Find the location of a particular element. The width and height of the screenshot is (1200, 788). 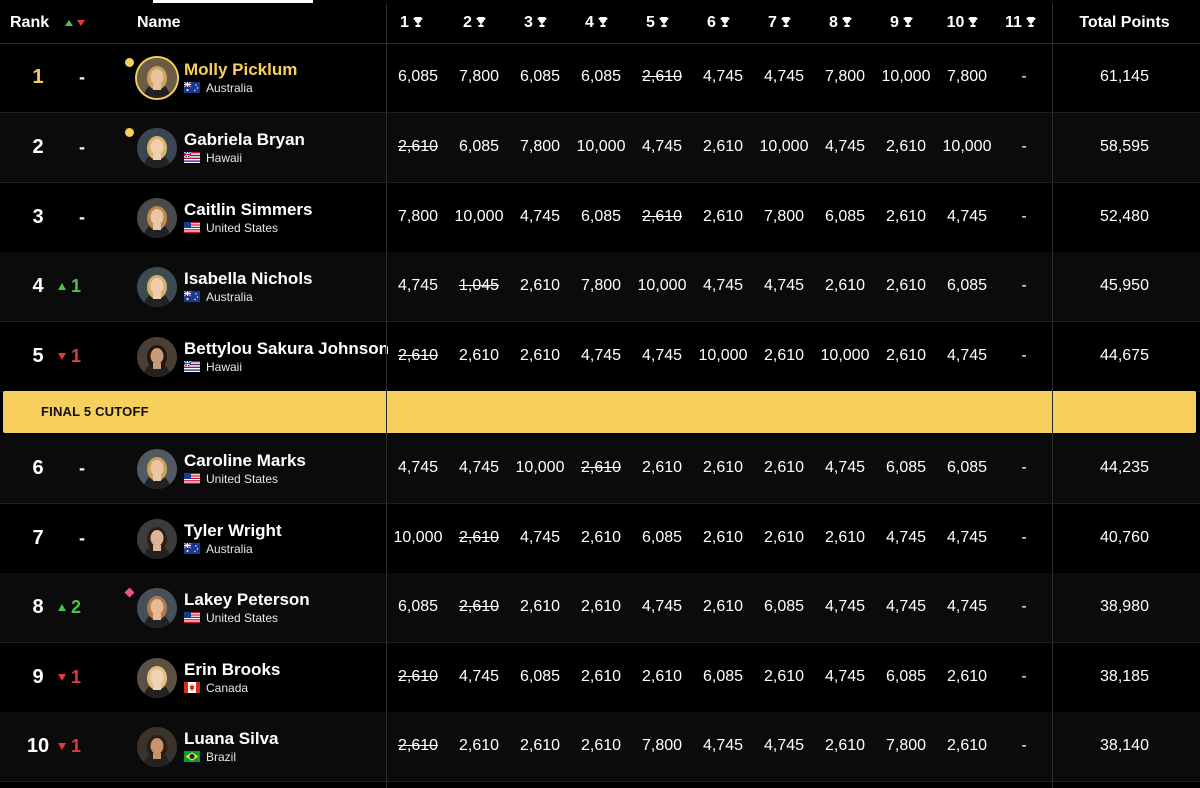

rank-header: Rank is located at coordinates (29, 23).